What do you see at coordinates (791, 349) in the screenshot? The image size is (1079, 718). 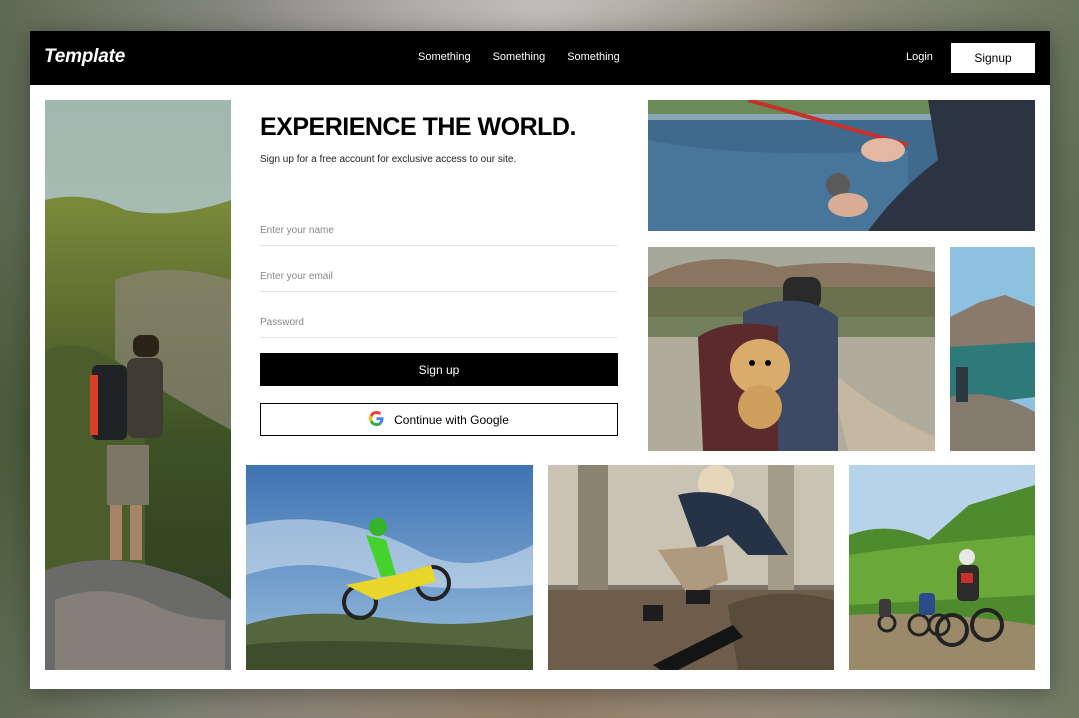 I see `dog-backpack-photo` at bounding box center [791, 349].